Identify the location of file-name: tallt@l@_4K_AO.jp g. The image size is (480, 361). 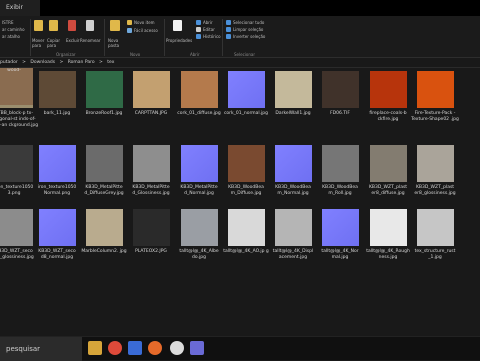
(246, 252).